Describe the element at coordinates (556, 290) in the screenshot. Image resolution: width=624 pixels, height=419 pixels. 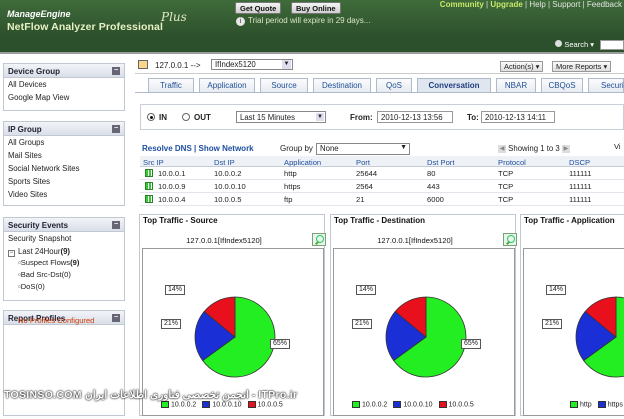
I see `pie-label: 14%` at that location.